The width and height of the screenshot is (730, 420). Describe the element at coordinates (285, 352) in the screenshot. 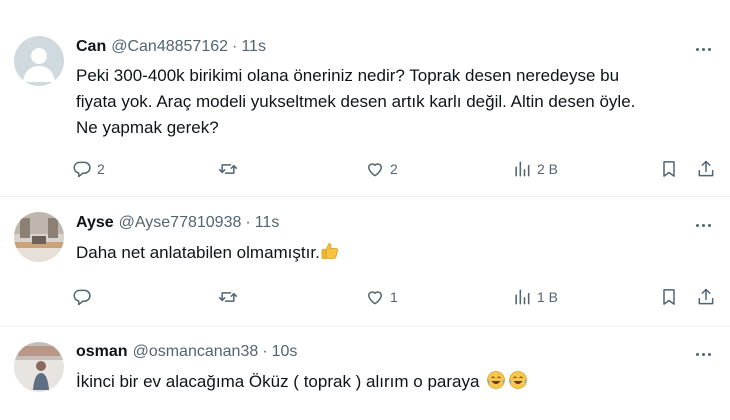

I see `timestamp: 10s` at that location.